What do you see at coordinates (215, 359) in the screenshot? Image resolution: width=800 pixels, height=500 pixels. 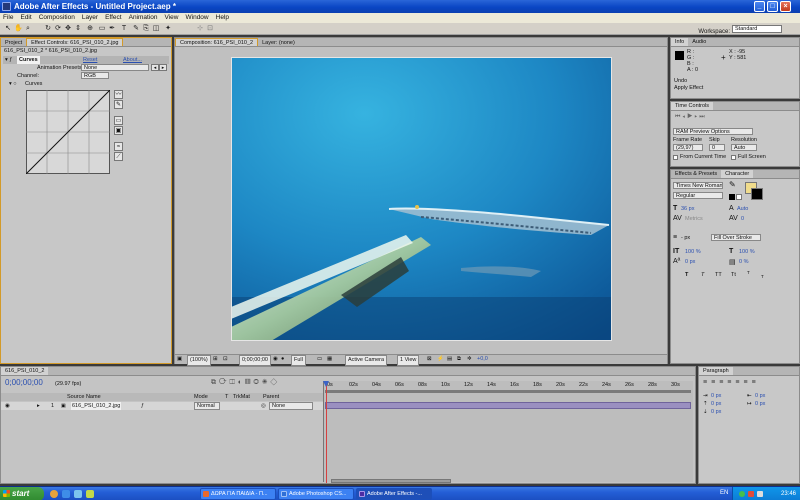 I see `safe-zones-icon: ⊞` at bounding box center [215, 359].